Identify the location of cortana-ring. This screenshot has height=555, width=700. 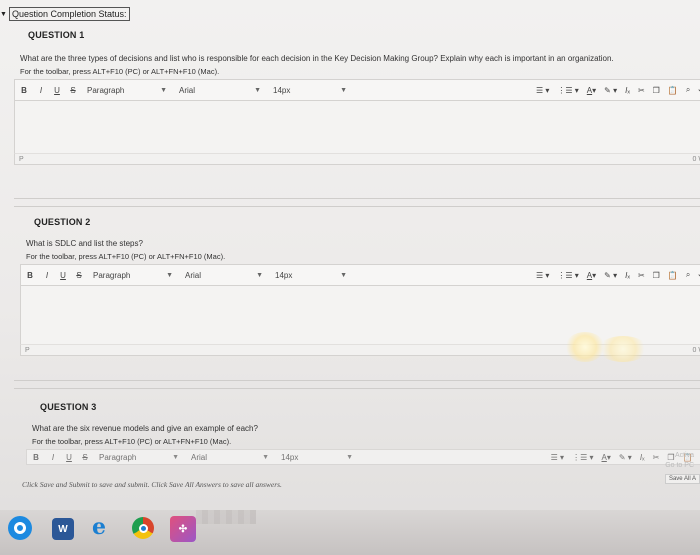
(20, 528).